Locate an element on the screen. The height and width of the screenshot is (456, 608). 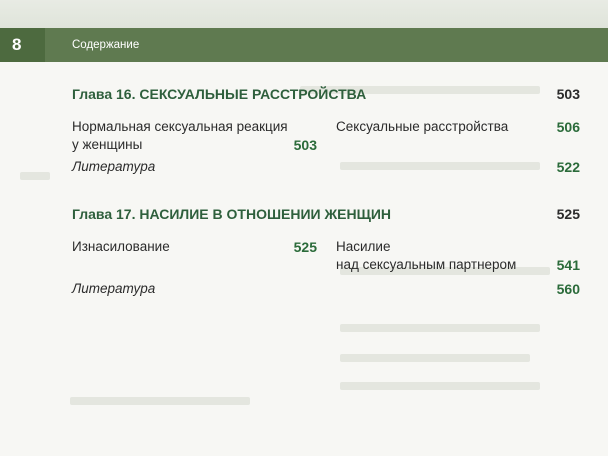
toc-entry-label-line2: над сексуальным партнером is located at coordinates (426, 264).